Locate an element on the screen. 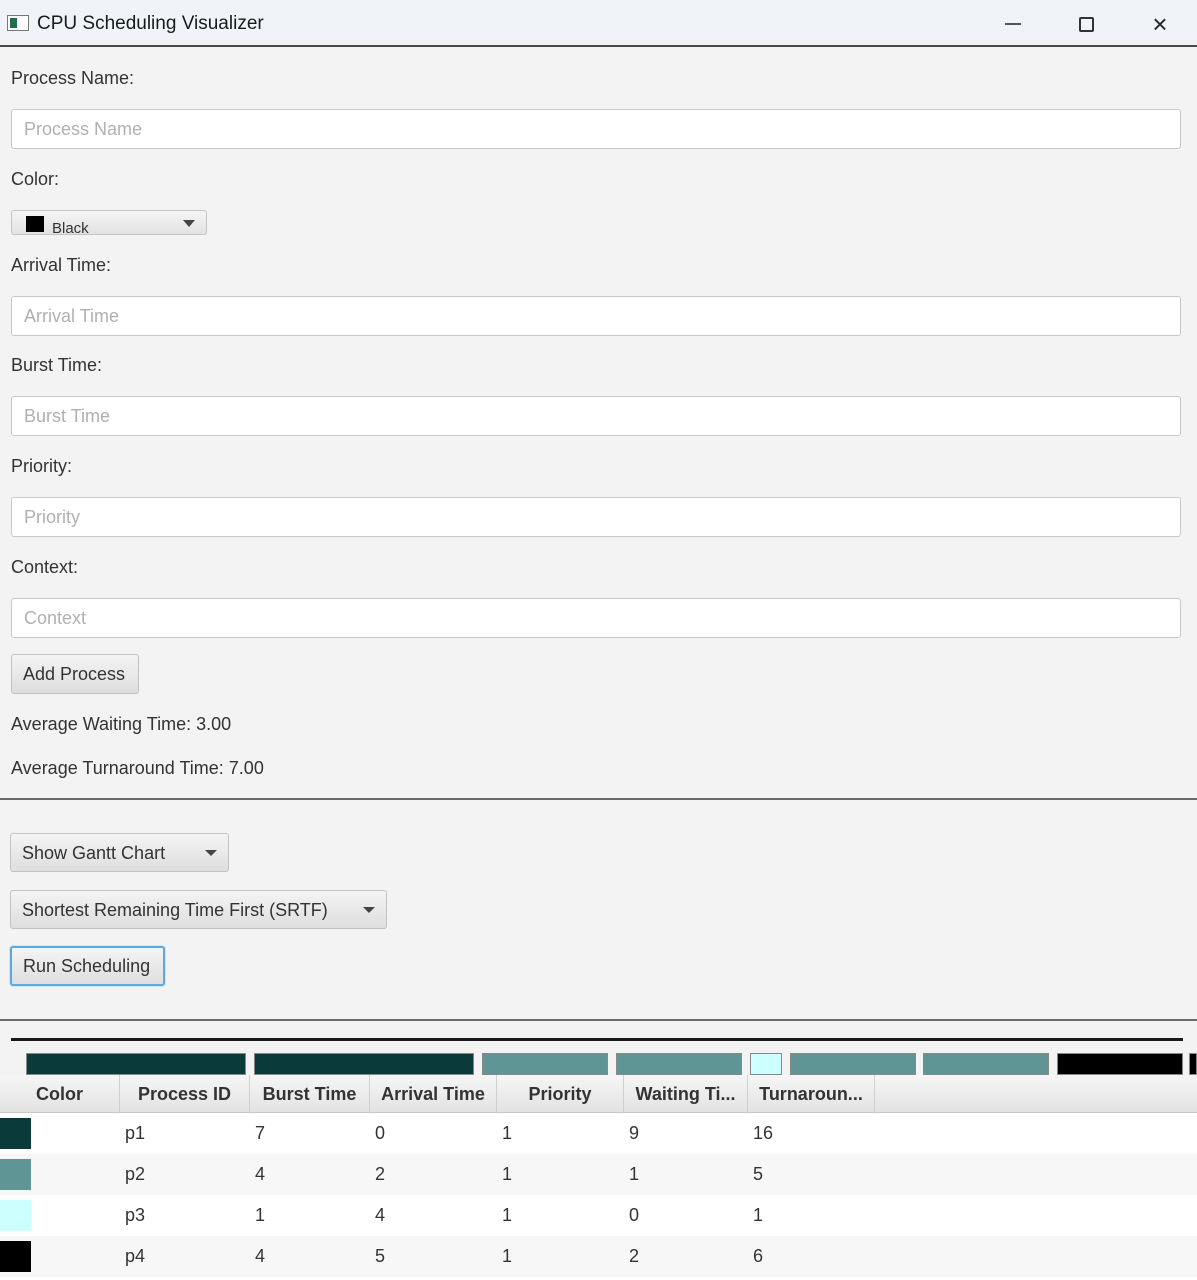 The height and width of the screenshot is (1280, 1197). column-process-id-cell: p3 is located at coordinates (135, 1215).